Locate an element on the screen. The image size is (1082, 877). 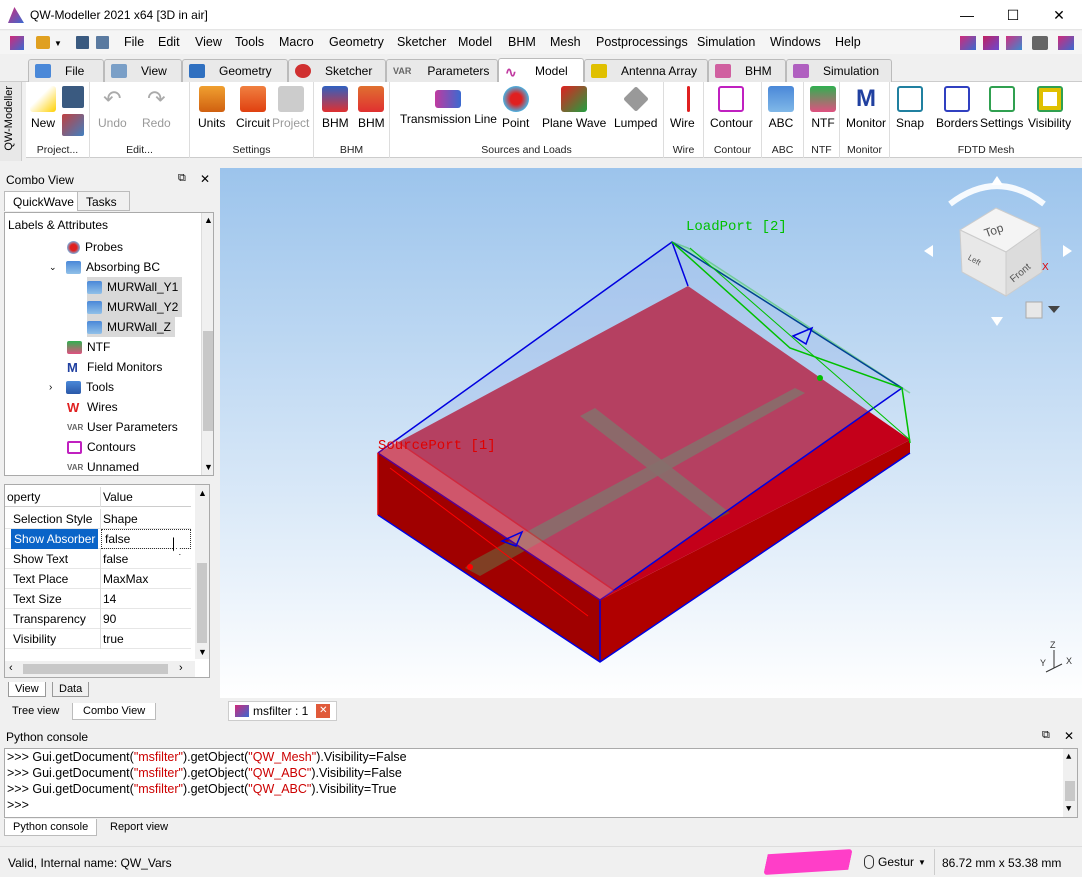
tab-file: File is located at coordinates (66, 70).